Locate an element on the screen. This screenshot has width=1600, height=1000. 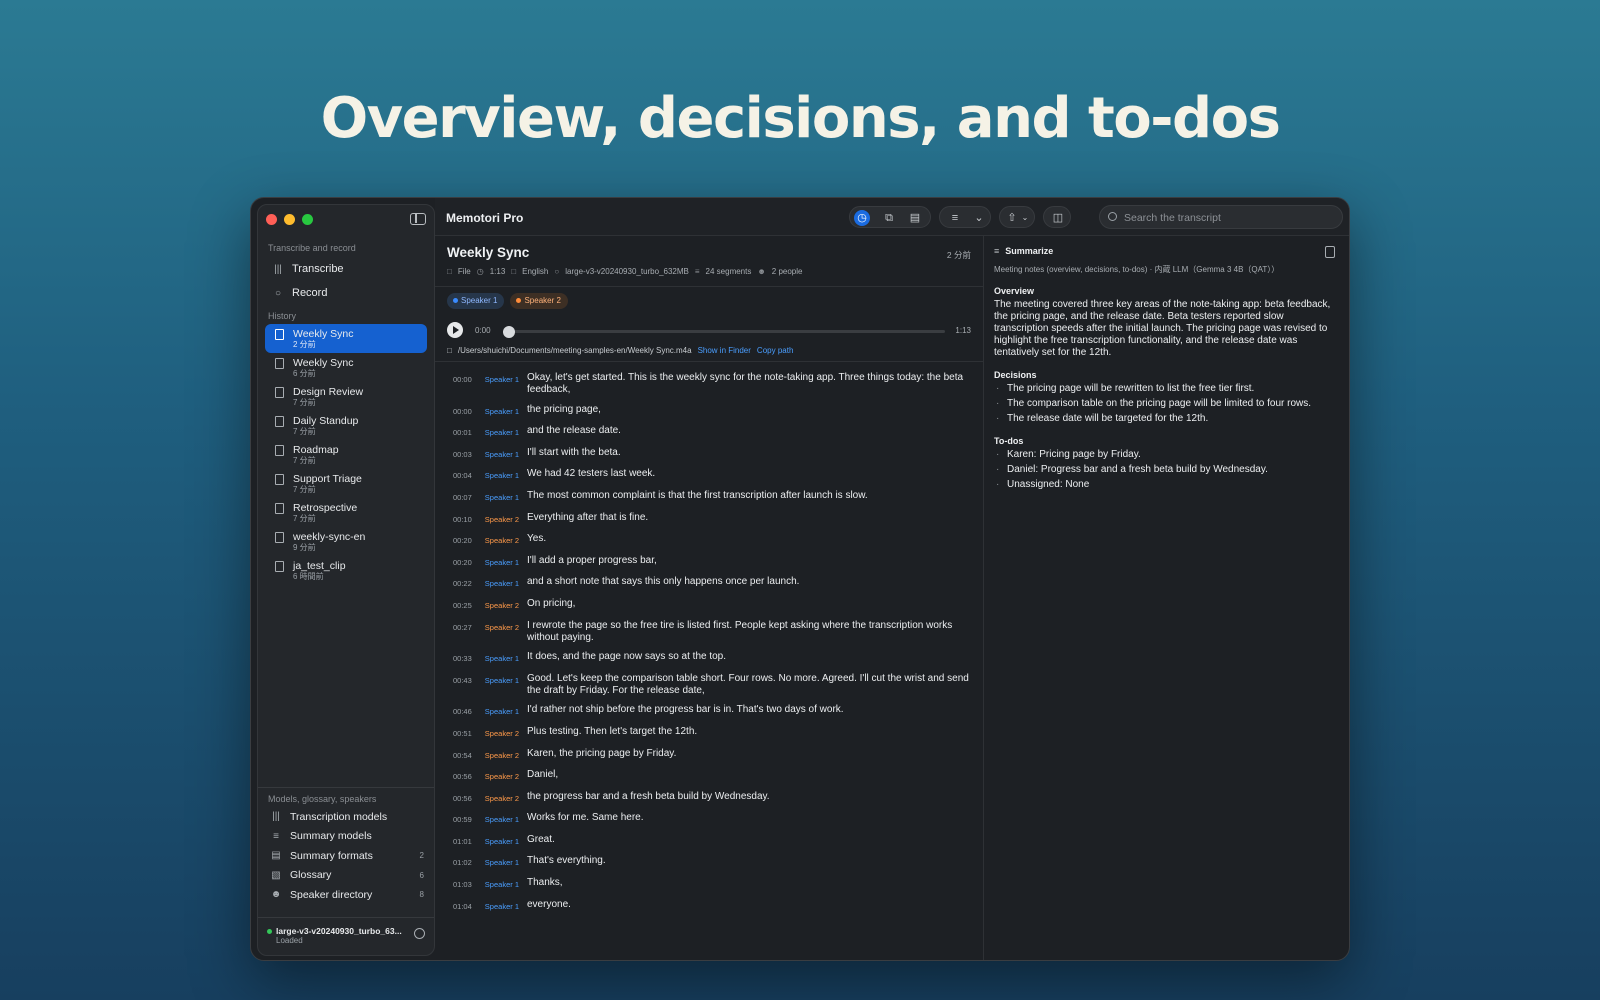
search-field: Search the transcript is located at coordinates (1221, 217).